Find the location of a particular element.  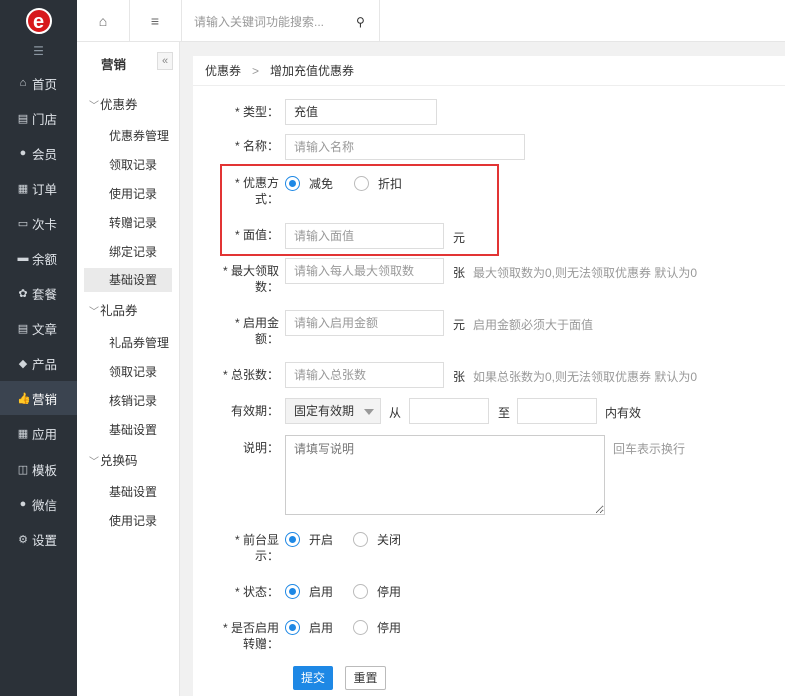

sidebar-item-5: ▬ 余额 is located at coordinates (38, 258).